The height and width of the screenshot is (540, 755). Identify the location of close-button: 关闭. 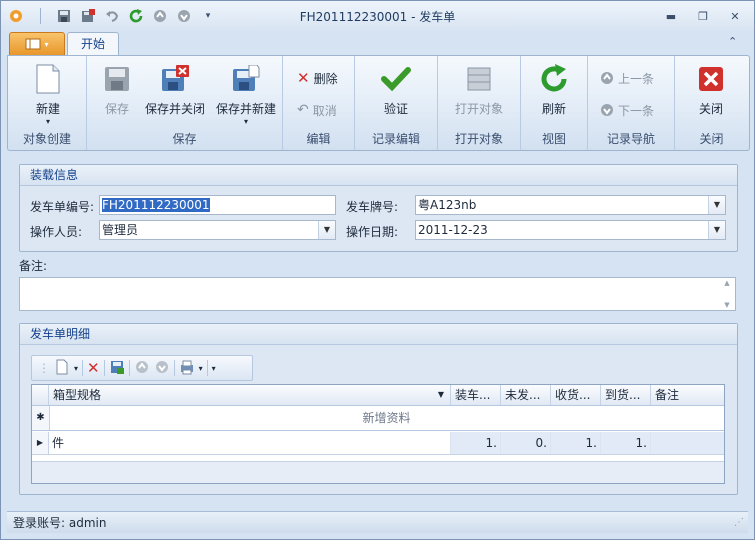
(711, 88).